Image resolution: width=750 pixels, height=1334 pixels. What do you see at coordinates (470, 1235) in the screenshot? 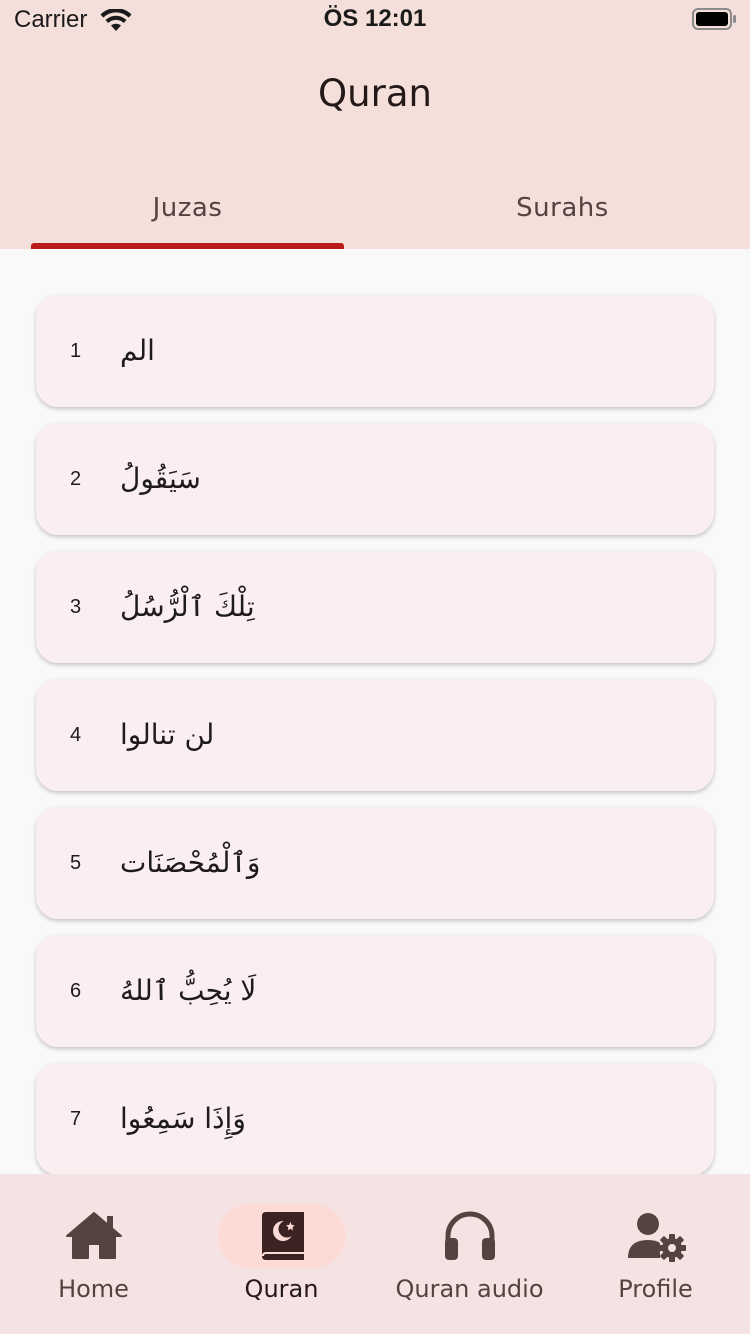
I see `headphones-icon` at bounding box center [470, 1235].